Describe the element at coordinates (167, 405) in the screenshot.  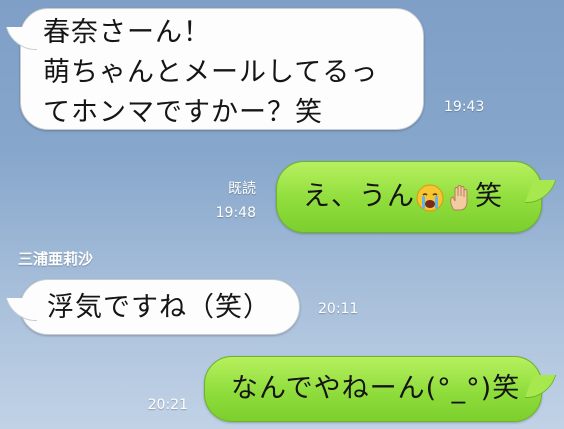
I see `message-timestamp: 20:21` at that location.